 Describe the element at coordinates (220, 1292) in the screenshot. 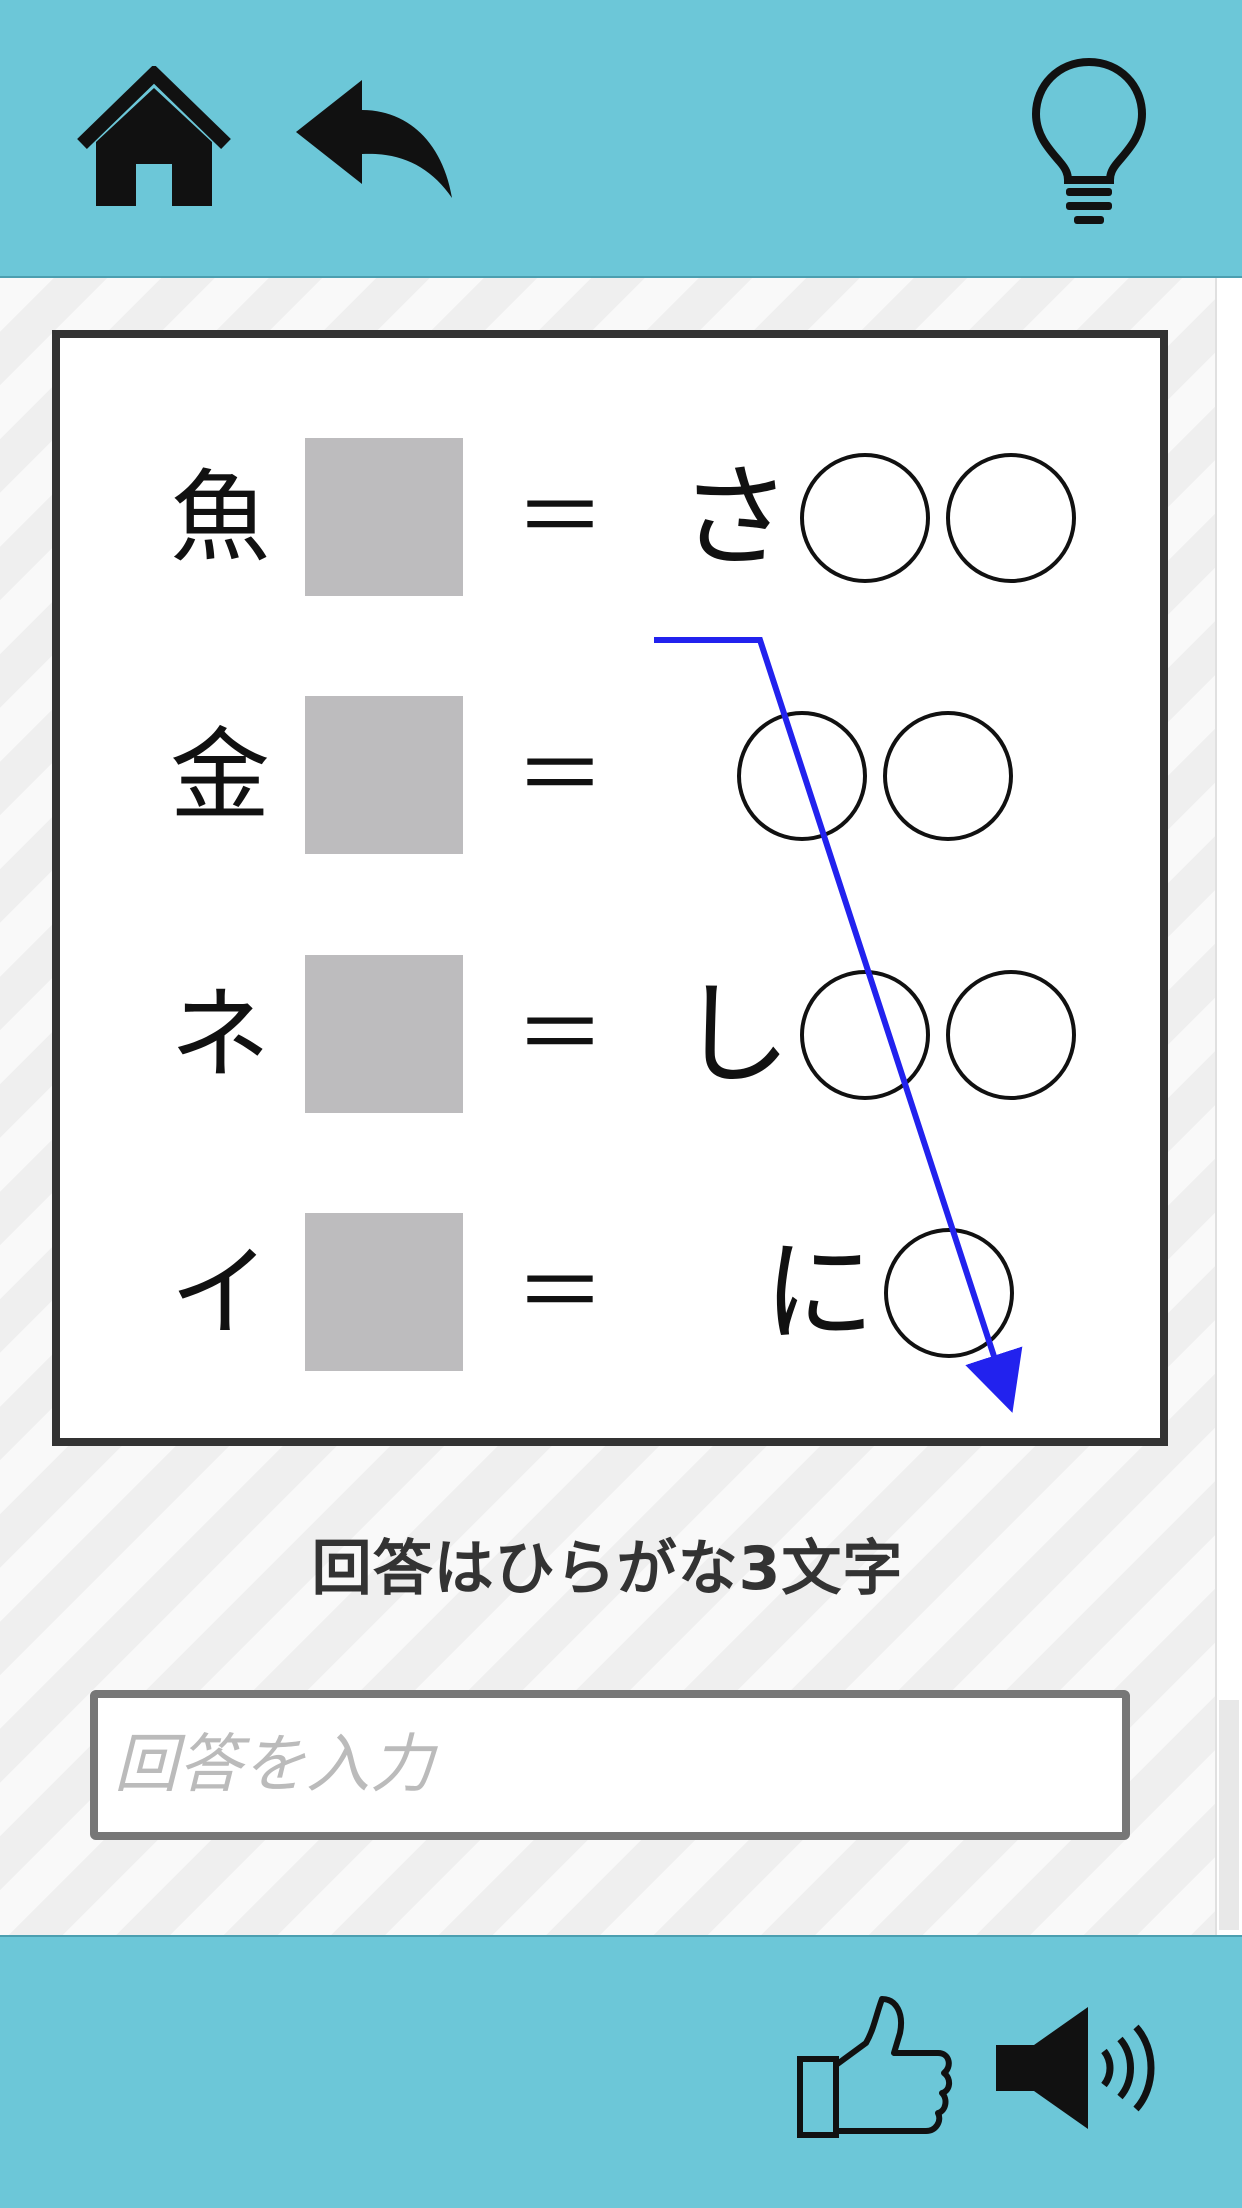

I see `row-character: イ` at that location.